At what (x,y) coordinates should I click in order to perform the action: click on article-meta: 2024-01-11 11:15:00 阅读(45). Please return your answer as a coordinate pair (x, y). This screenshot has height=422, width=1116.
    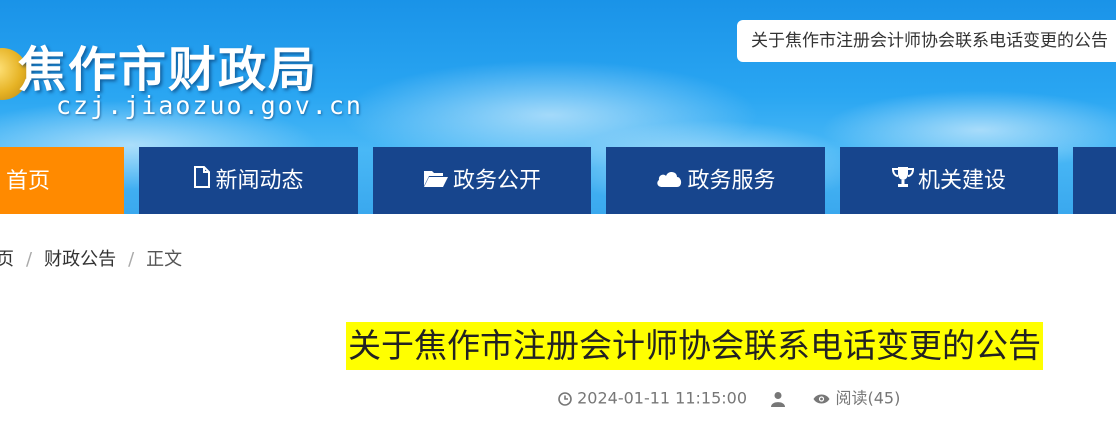
    Looking at the image, I should click on (729, 398).